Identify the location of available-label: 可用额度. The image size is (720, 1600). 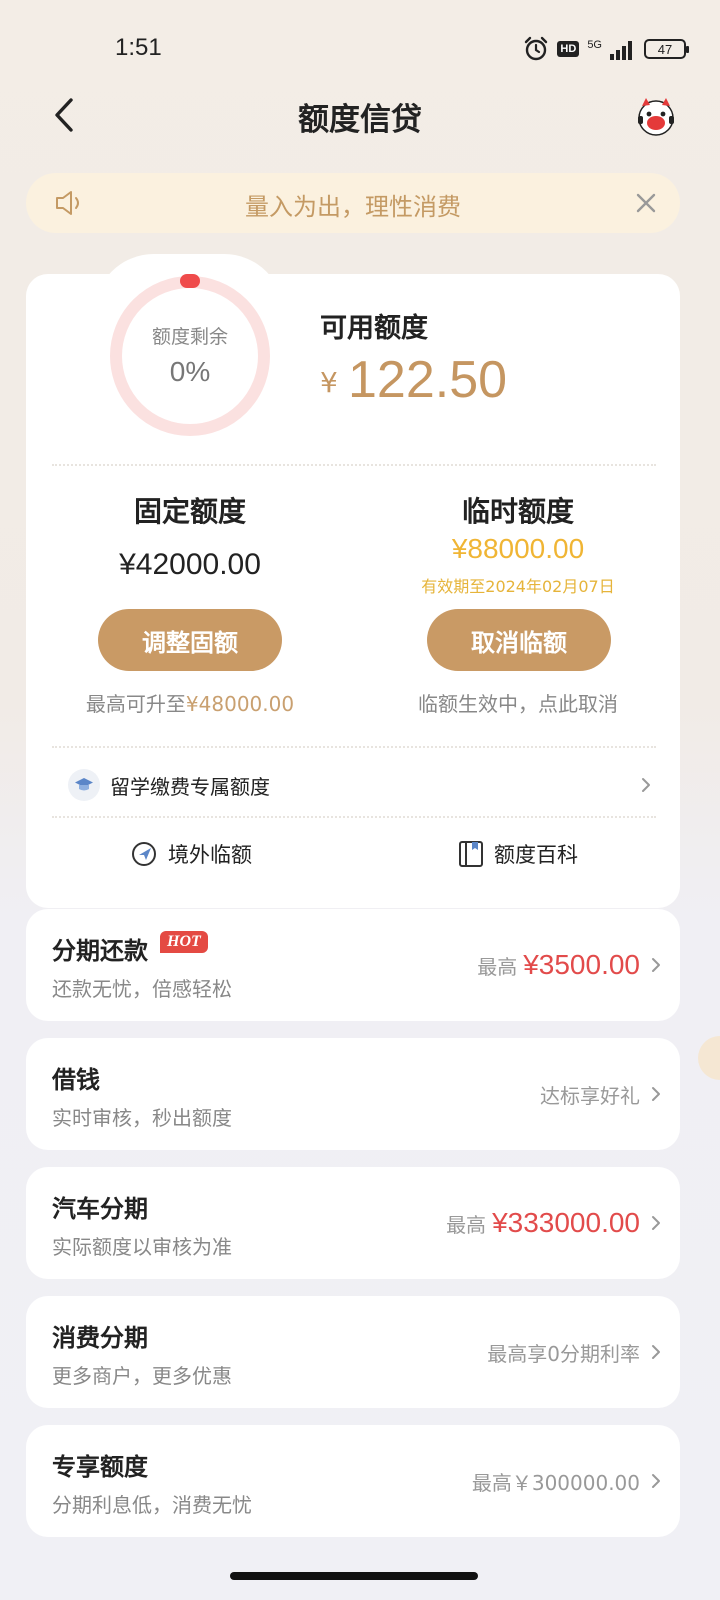
(374, 328).